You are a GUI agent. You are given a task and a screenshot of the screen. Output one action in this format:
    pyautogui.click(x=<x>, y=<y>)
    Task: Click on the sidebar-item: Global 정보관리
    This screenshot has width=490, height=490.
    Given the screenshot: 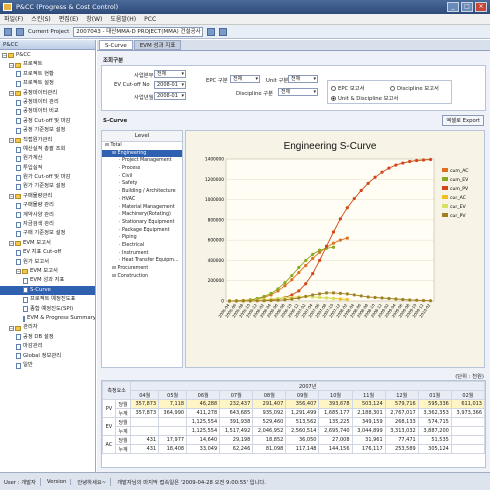 What is the action you would take?
    pyautogui.click(x=47, y=356)
    